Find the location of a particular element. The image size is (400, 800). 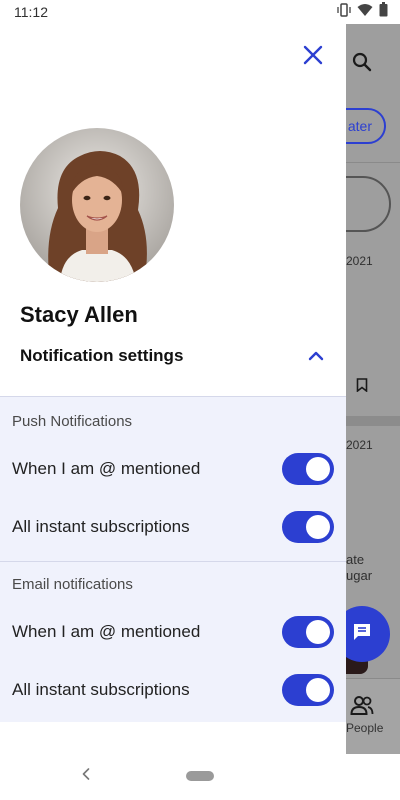

push-subscriptions-toggle is located at coordinates (308, 527).